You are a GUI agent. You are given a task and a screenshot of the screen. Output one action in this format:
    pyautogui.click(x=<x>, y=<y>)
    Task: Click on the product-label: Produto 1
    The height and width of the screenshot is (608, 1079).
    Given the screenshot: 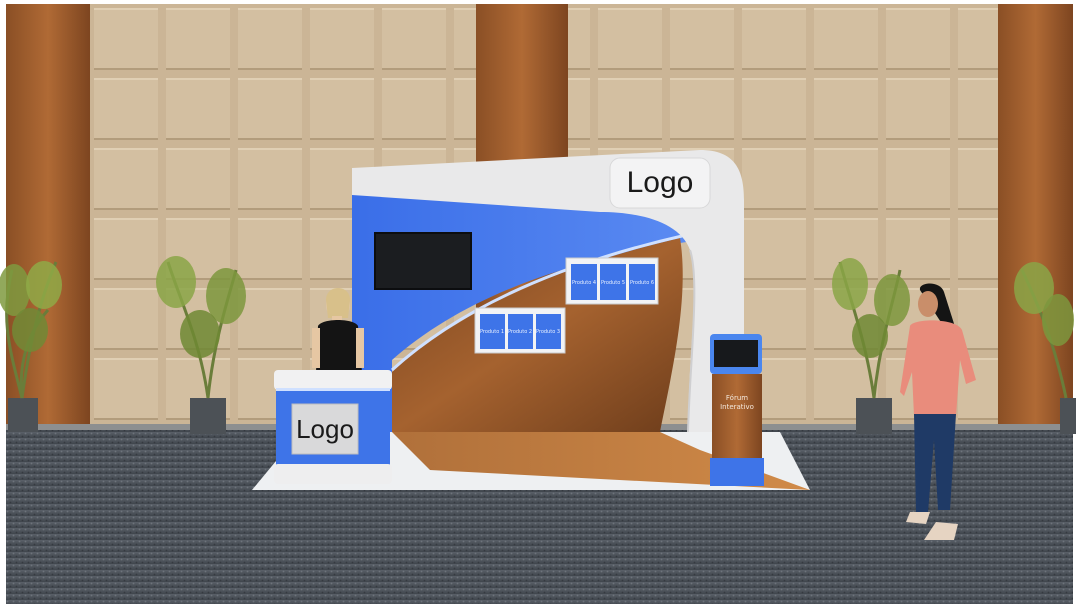 What is the action you would take?
    pyautogui.click(x=492, y=332)
    